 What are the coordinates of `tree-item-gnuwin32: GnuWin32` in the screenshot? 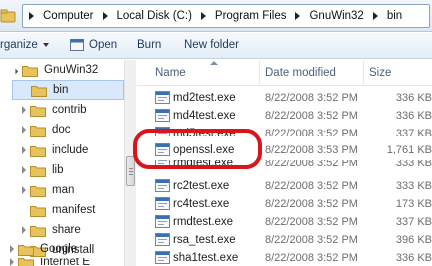 It's located at (49, 70).